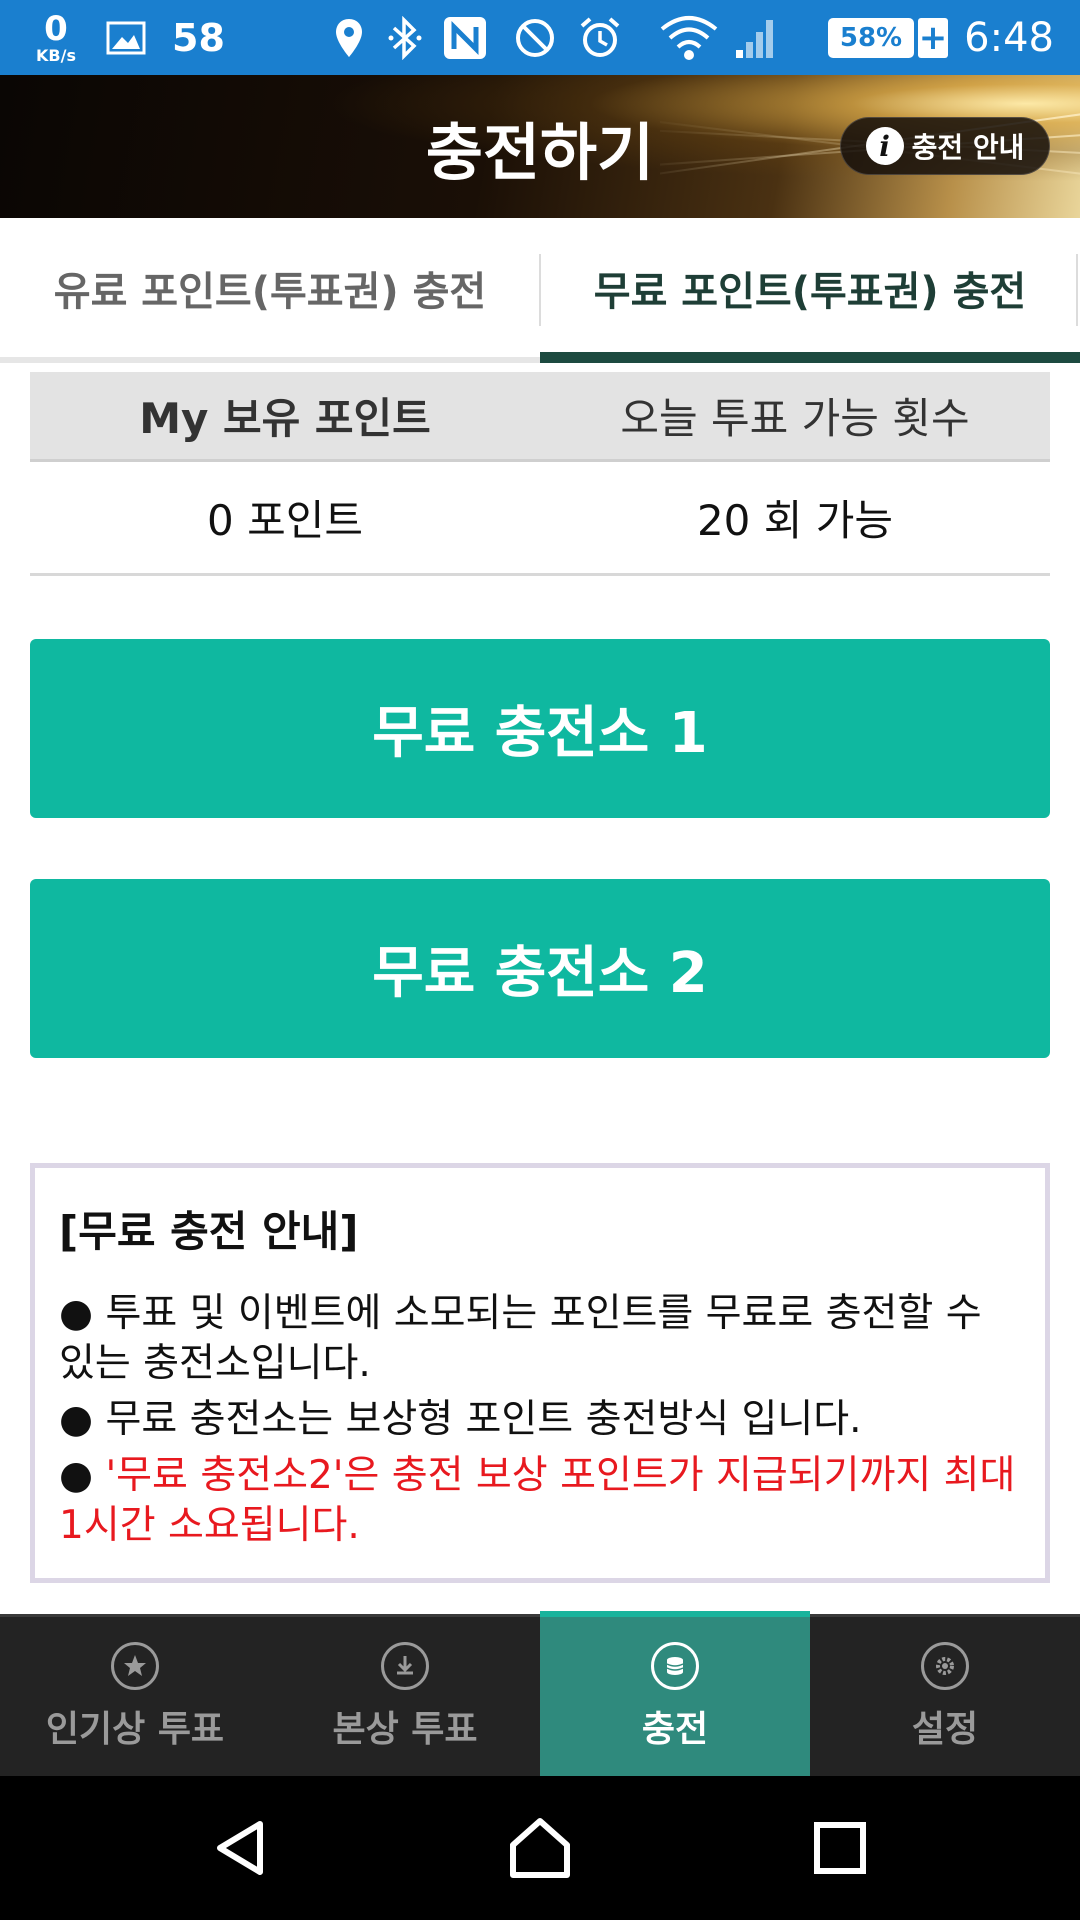 Image resolution: width=1080 pixels, height=1920 pixels. Describe the element at coordinates (209, 1231) in the screenshot. I see `info-title: [무료 충전 안내]` at that location.